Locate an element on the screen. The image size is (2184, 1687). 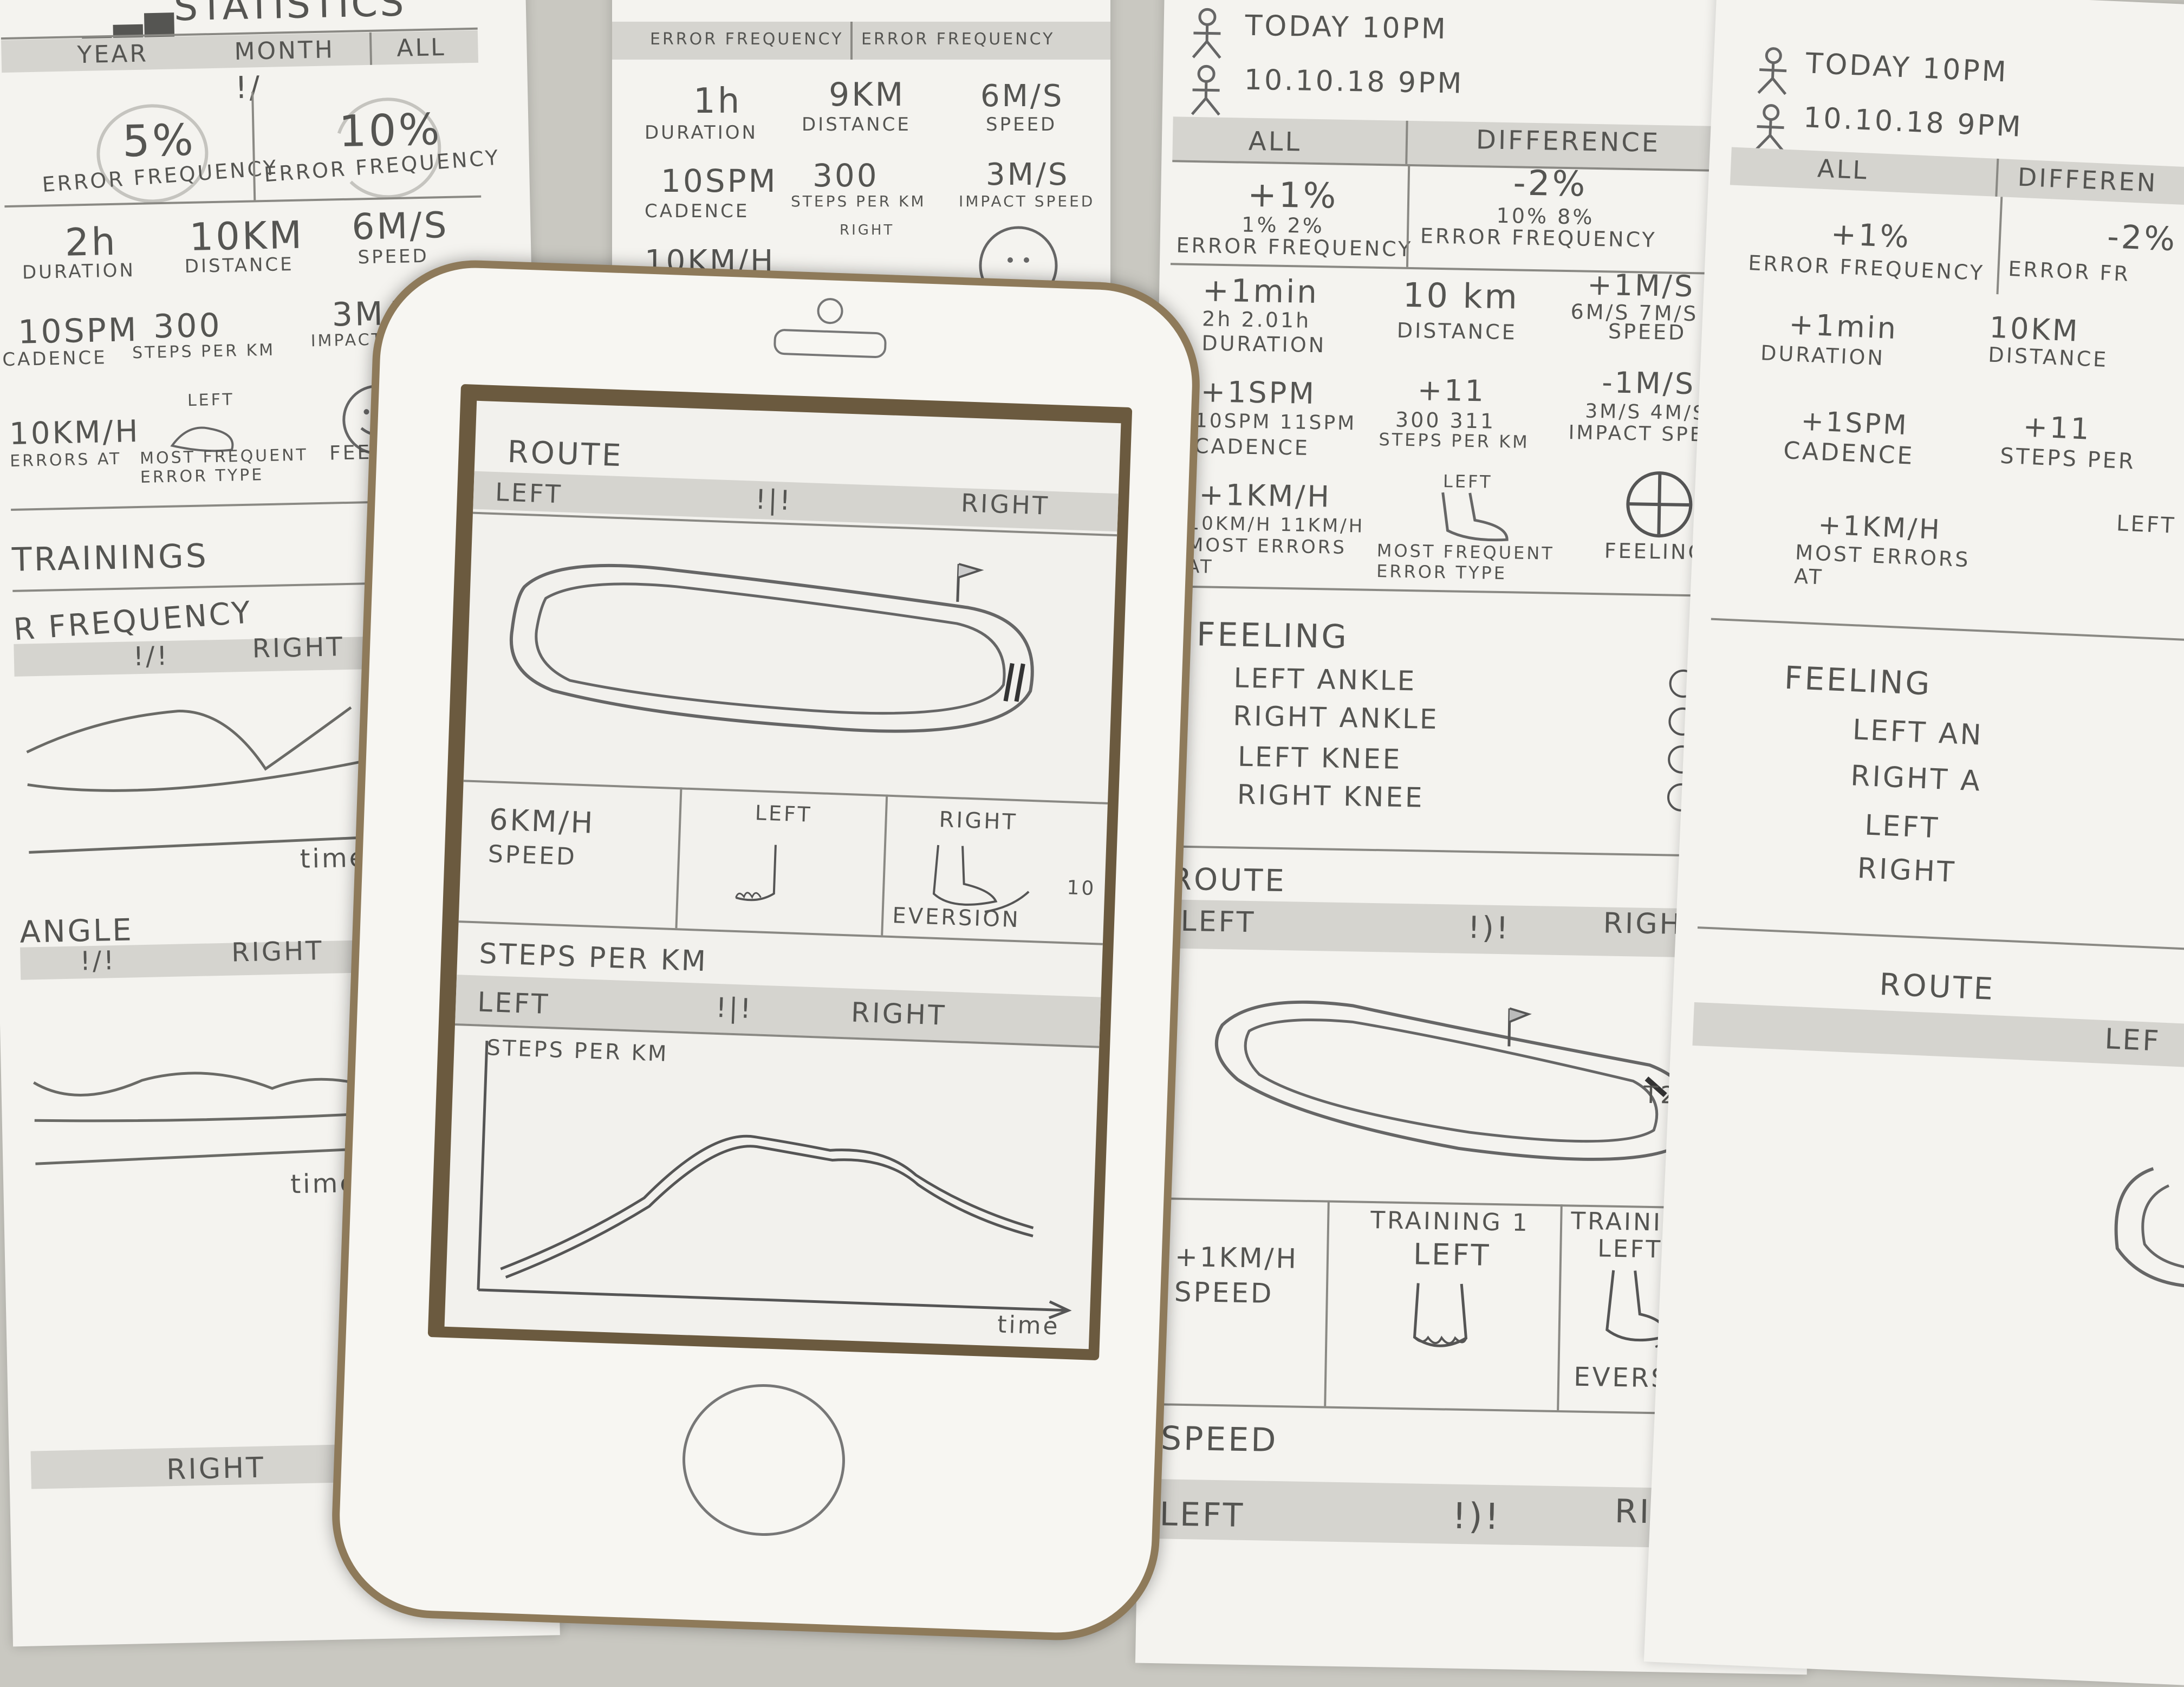
speed-left: LEFT is located at coordinates (1202, 1515).